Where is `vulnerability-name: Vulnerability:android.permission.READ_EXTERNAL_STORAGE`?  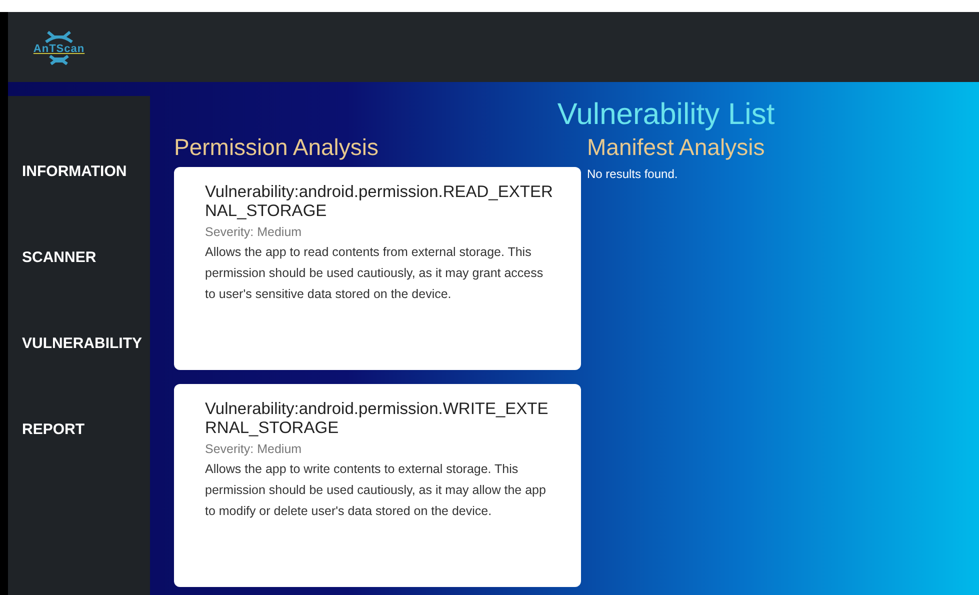
vulnerability-name: Vulnerability:android.permission.READ_EXTERNAL_STORAGE is located at coordinates (379, 202).